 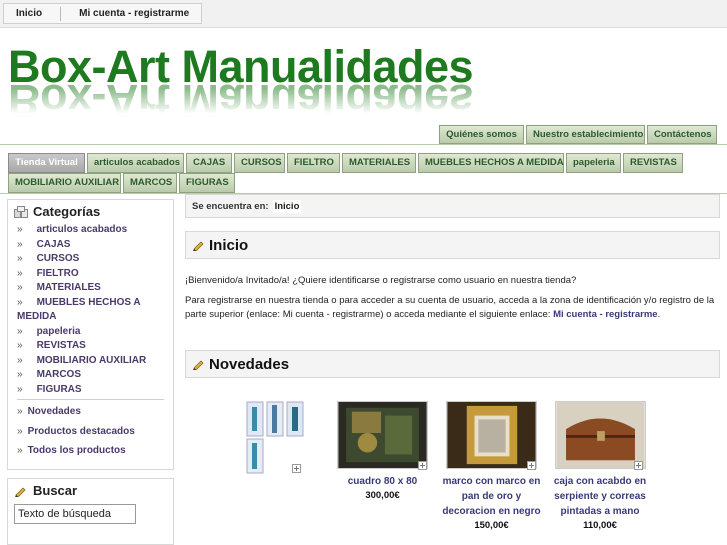 What do you see at coordinates (93, 390) in the screenshot?
I see `category-item: » FIGURAS` at bounding box center [93, 390].